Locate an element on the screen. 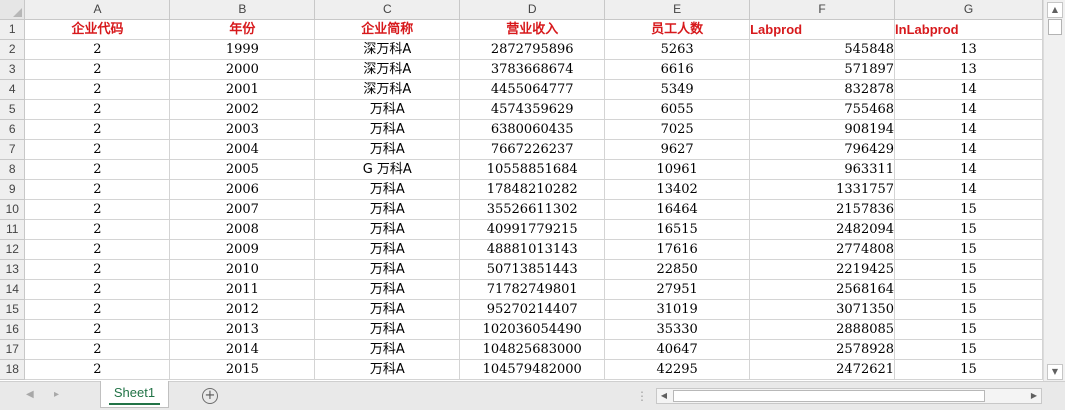  horizontal-scroll-thumb is located at coordinates (829, 396).